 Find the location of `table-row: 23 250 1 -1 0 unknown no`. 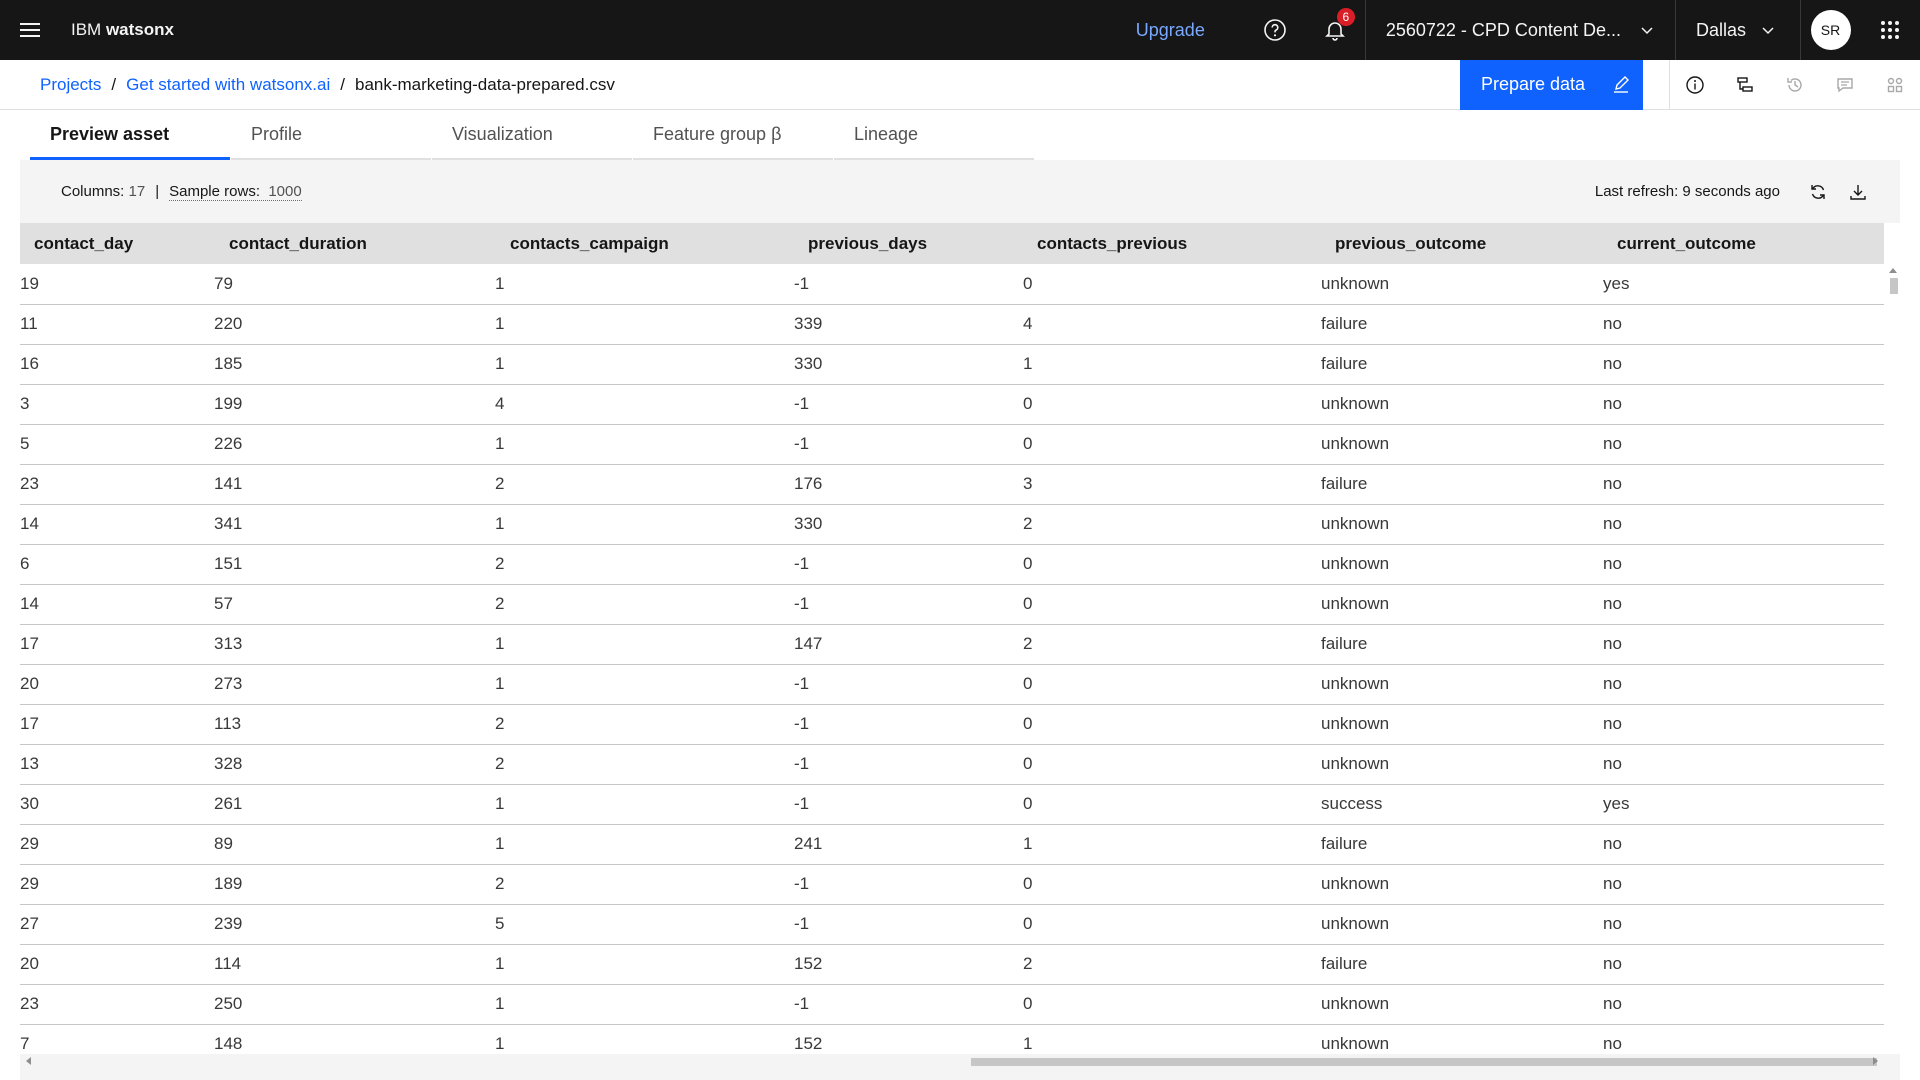

table-row: 23 250 1 -1 0 unknown no is located at coordinates (952, 1004).